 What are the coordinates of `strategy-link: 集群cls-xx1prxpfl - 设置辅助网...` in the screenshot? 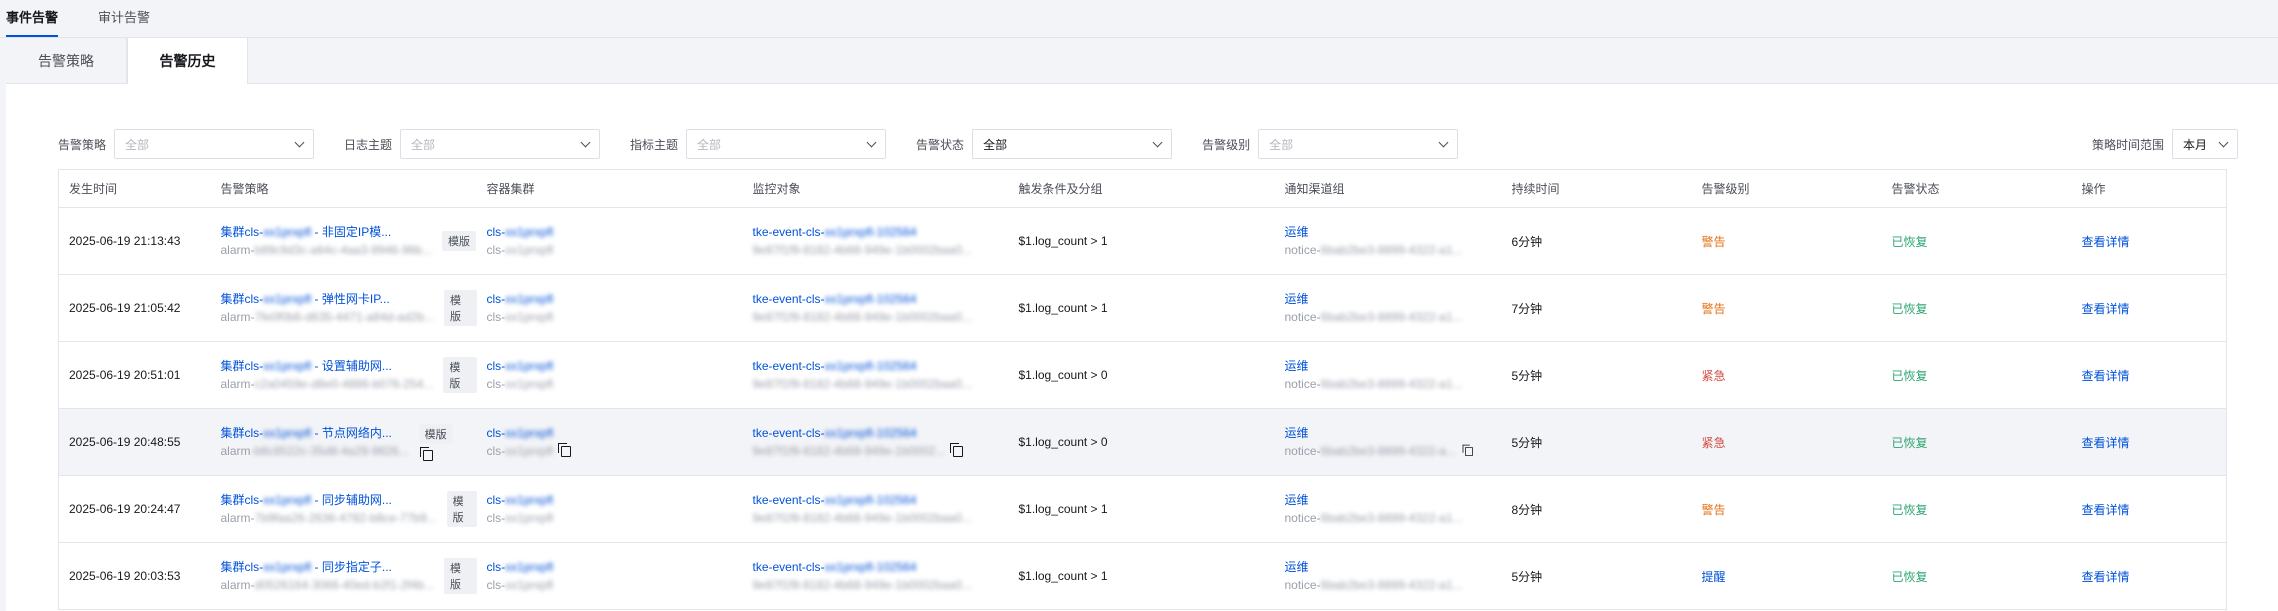 It's located at (327, 366).